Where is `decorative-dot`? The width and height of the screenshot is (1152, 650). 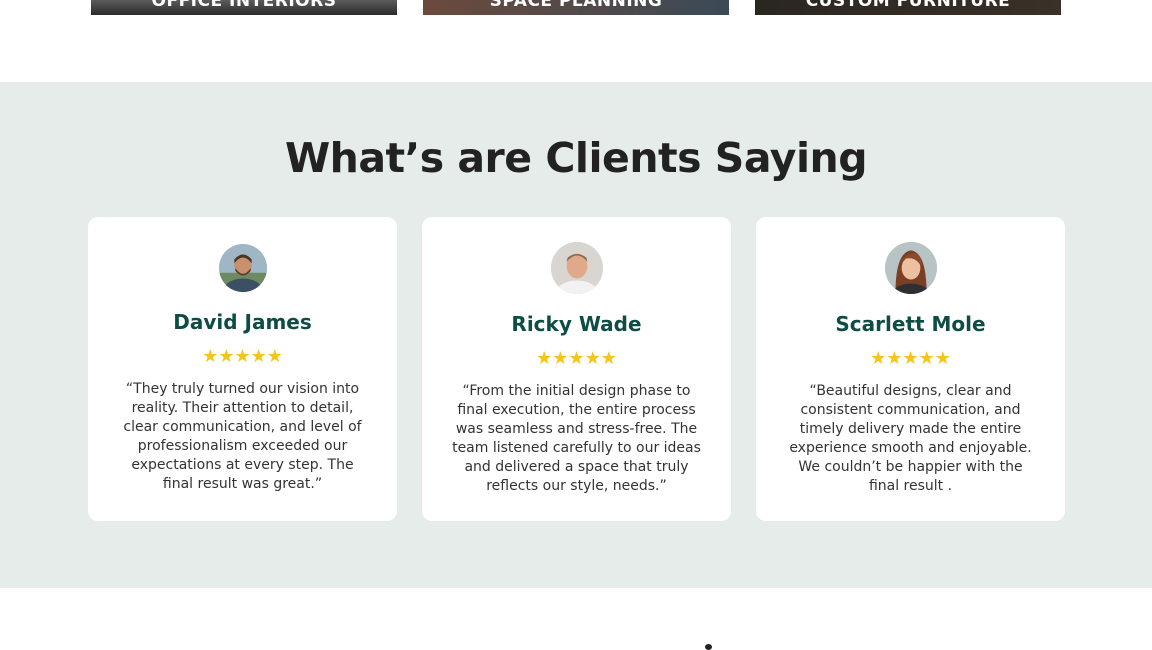 decorative-dot is located at coordinates (708, 647).